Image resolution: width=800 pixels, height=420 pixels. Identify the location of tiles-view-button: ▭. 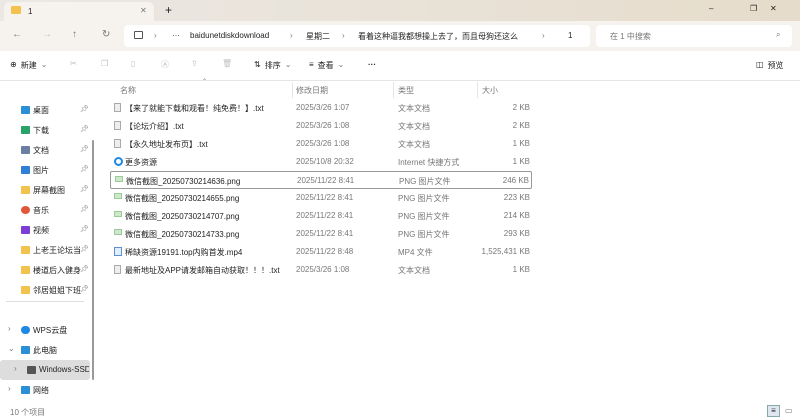
(789, 410).